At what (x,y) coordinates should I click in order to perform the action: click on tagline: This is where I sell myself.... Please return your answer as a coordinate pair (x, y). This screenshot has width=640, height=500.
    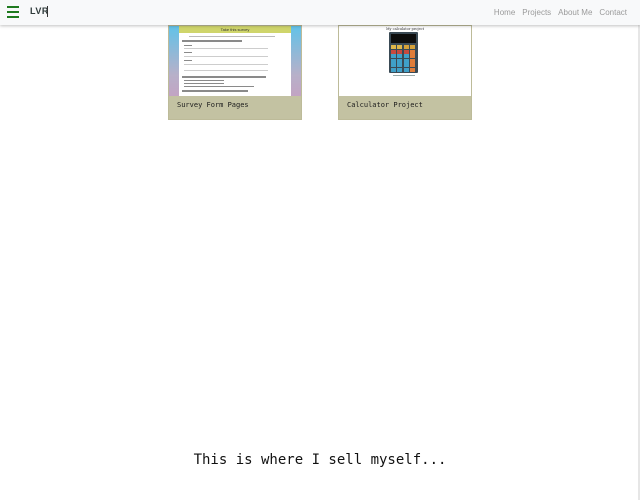
    Looking at the image, I should click on (320, 460).